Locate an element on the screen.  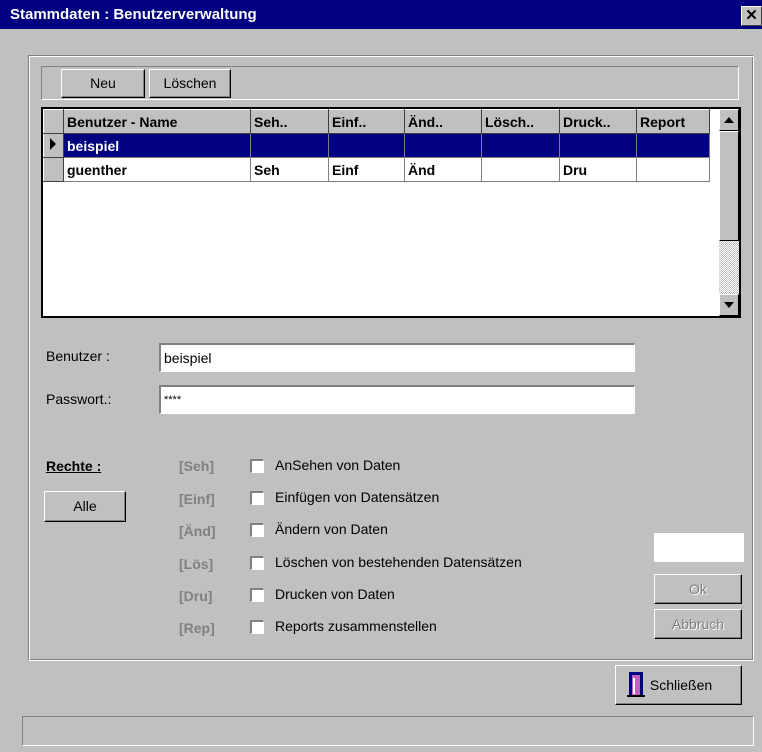
checkbox-einf is located at coordinates (257, 498).